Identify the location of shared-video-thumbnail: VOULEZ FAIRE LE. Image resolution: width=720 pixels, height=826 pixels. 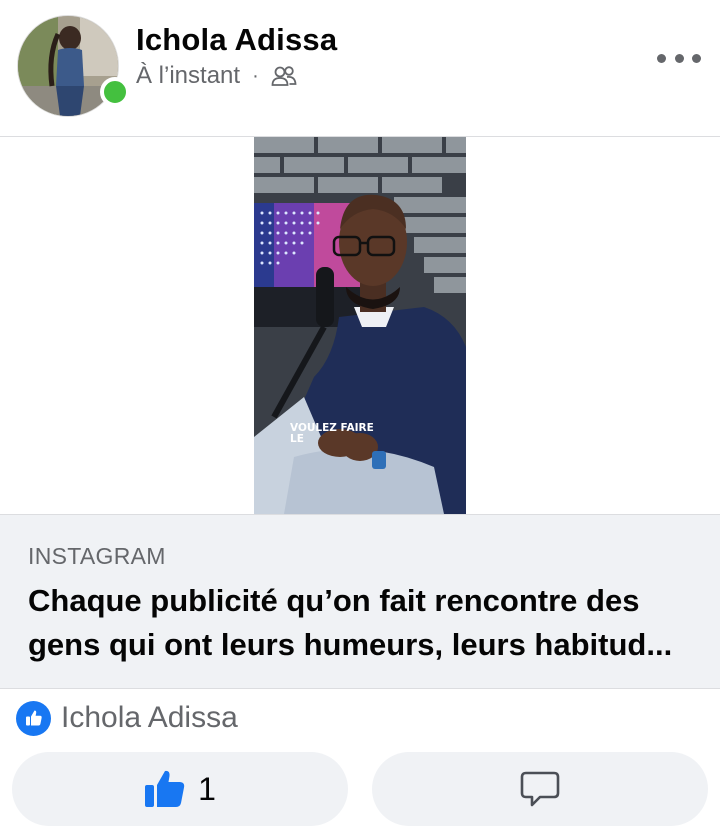
(360, 325).